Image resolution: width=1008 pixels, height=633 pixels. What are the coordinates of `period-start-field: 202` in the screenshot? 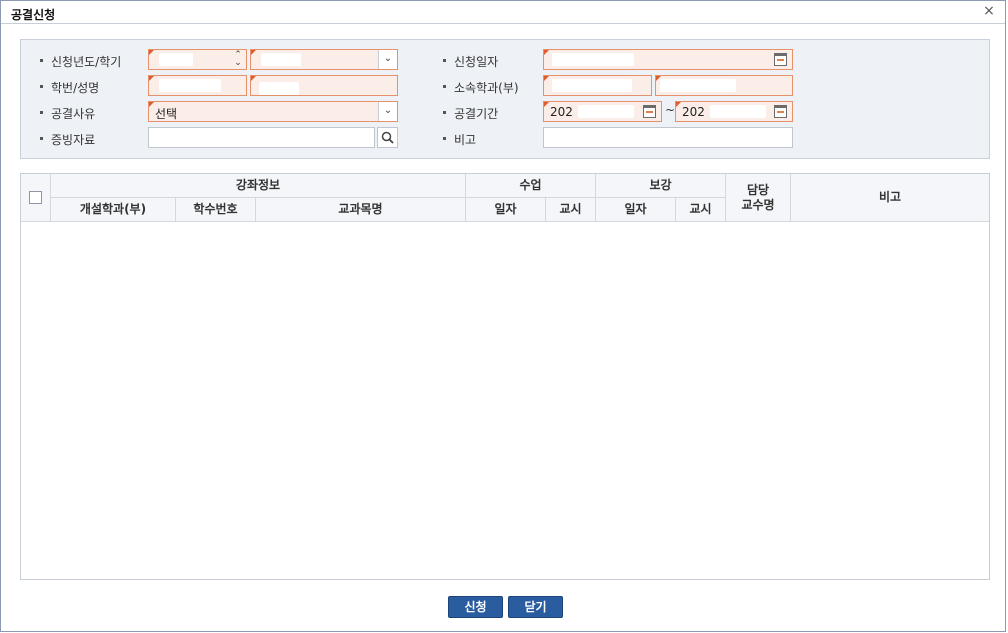 It's located at (602, 111).